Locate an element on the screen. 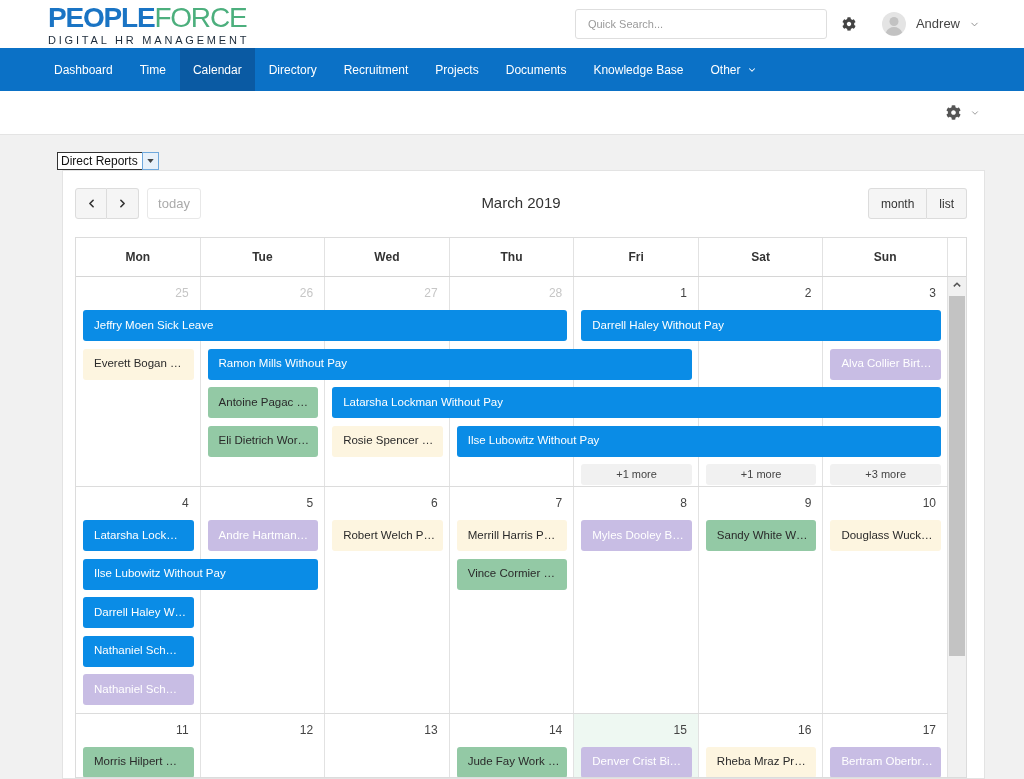 This screenshot has width=1024, height=779. nav-tab: Directory is located at coordinates (292, 69).